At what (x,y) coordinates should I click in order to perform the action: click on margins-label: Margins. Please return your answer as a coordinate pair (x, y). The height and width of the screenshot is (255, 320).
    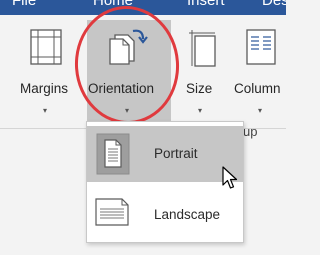
    Looking at the image, I should click on (44, 88).